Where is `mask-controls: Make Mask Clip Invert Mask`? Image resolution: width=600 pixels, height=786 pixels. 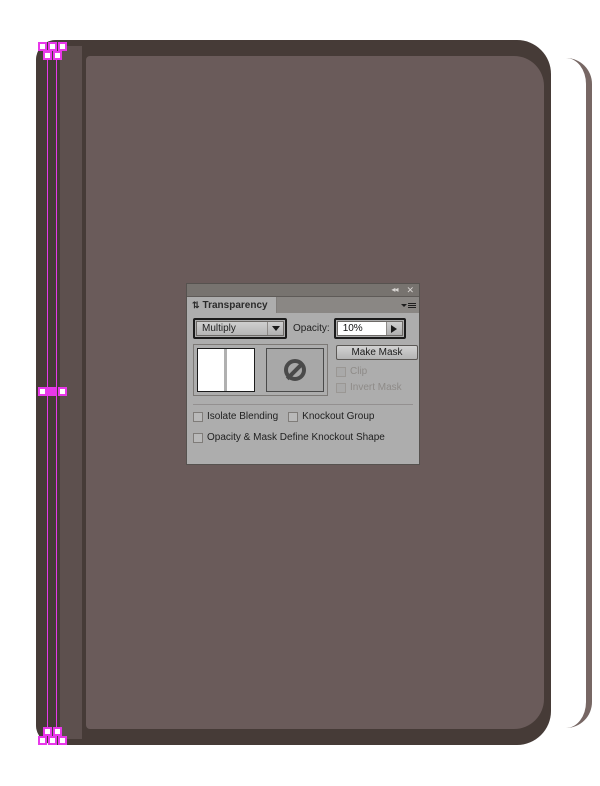 mask-controls: Make Mask Clip Invert Mask is located at coordinates (377, 371).